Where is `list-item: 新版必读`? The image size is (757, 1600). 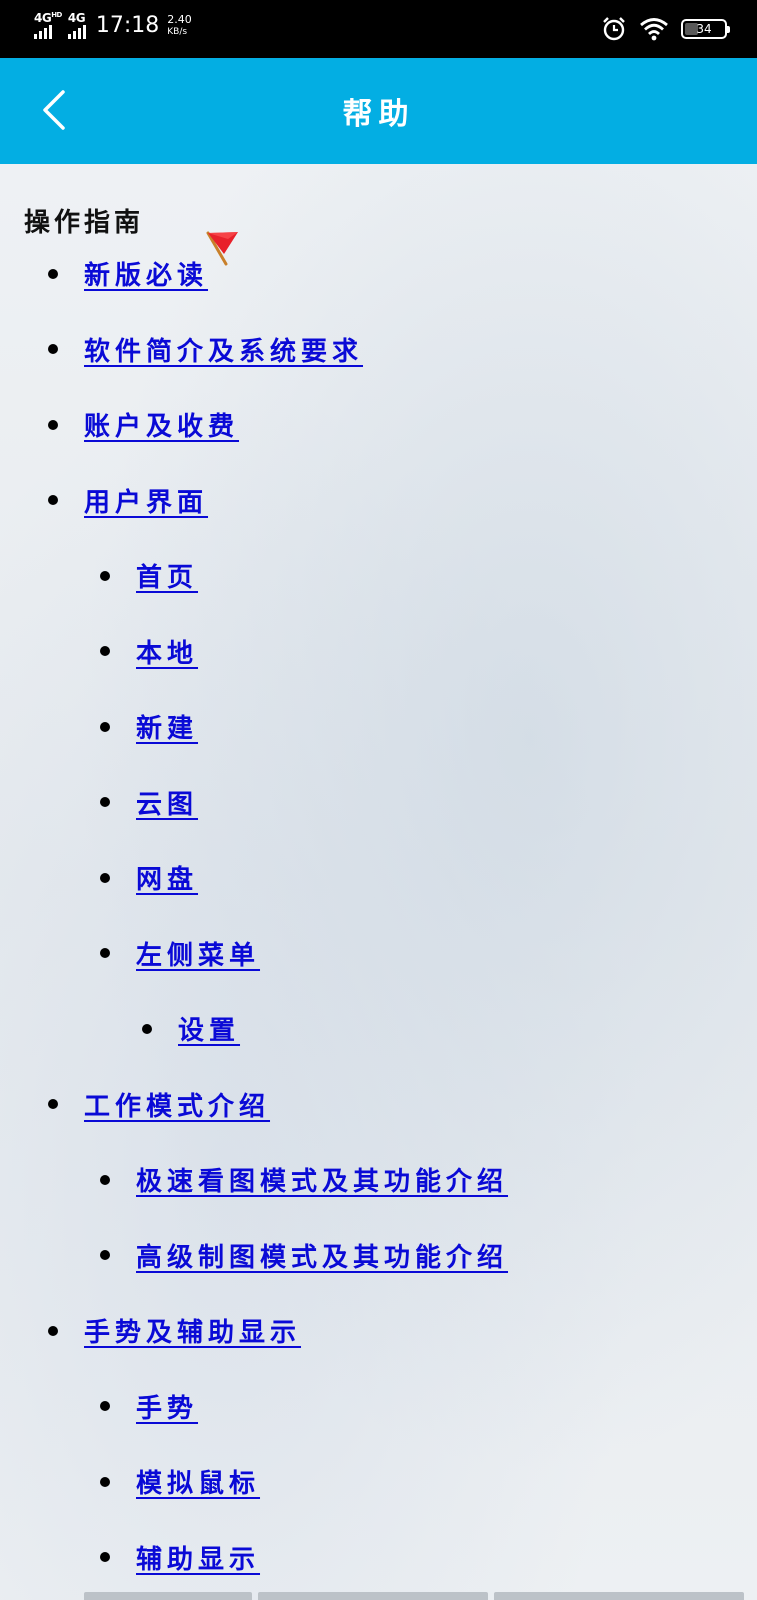
list-item: 新版必读 is located at coordinates (378, 271).